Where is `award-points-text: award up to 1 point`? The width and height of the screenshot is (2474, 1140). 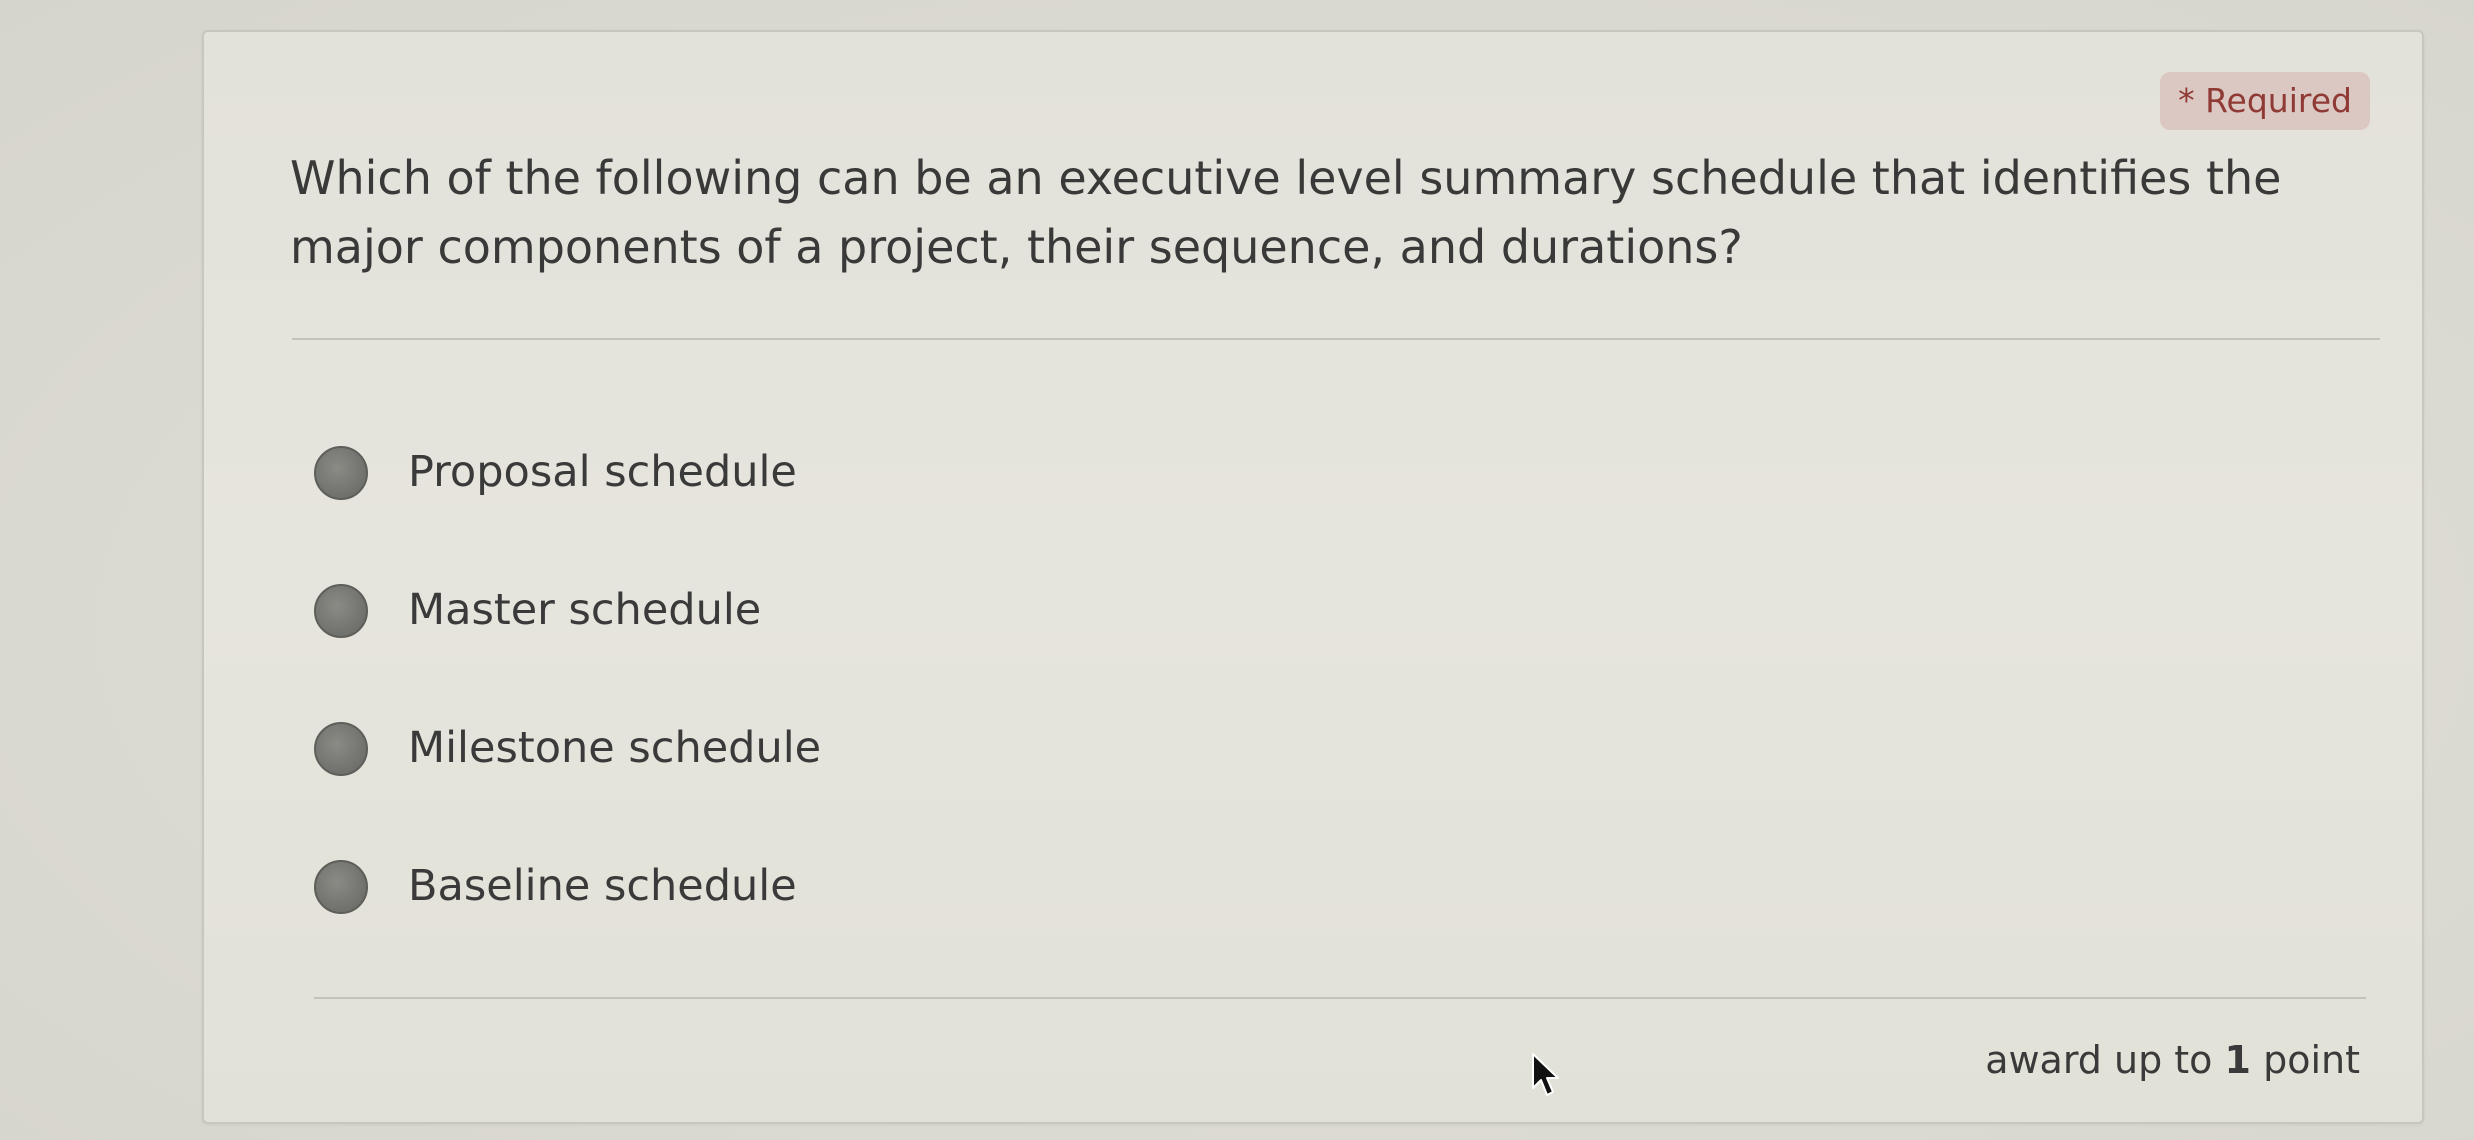
award-points-text: award up to 1 point is located at coordinates (2172, 1060).